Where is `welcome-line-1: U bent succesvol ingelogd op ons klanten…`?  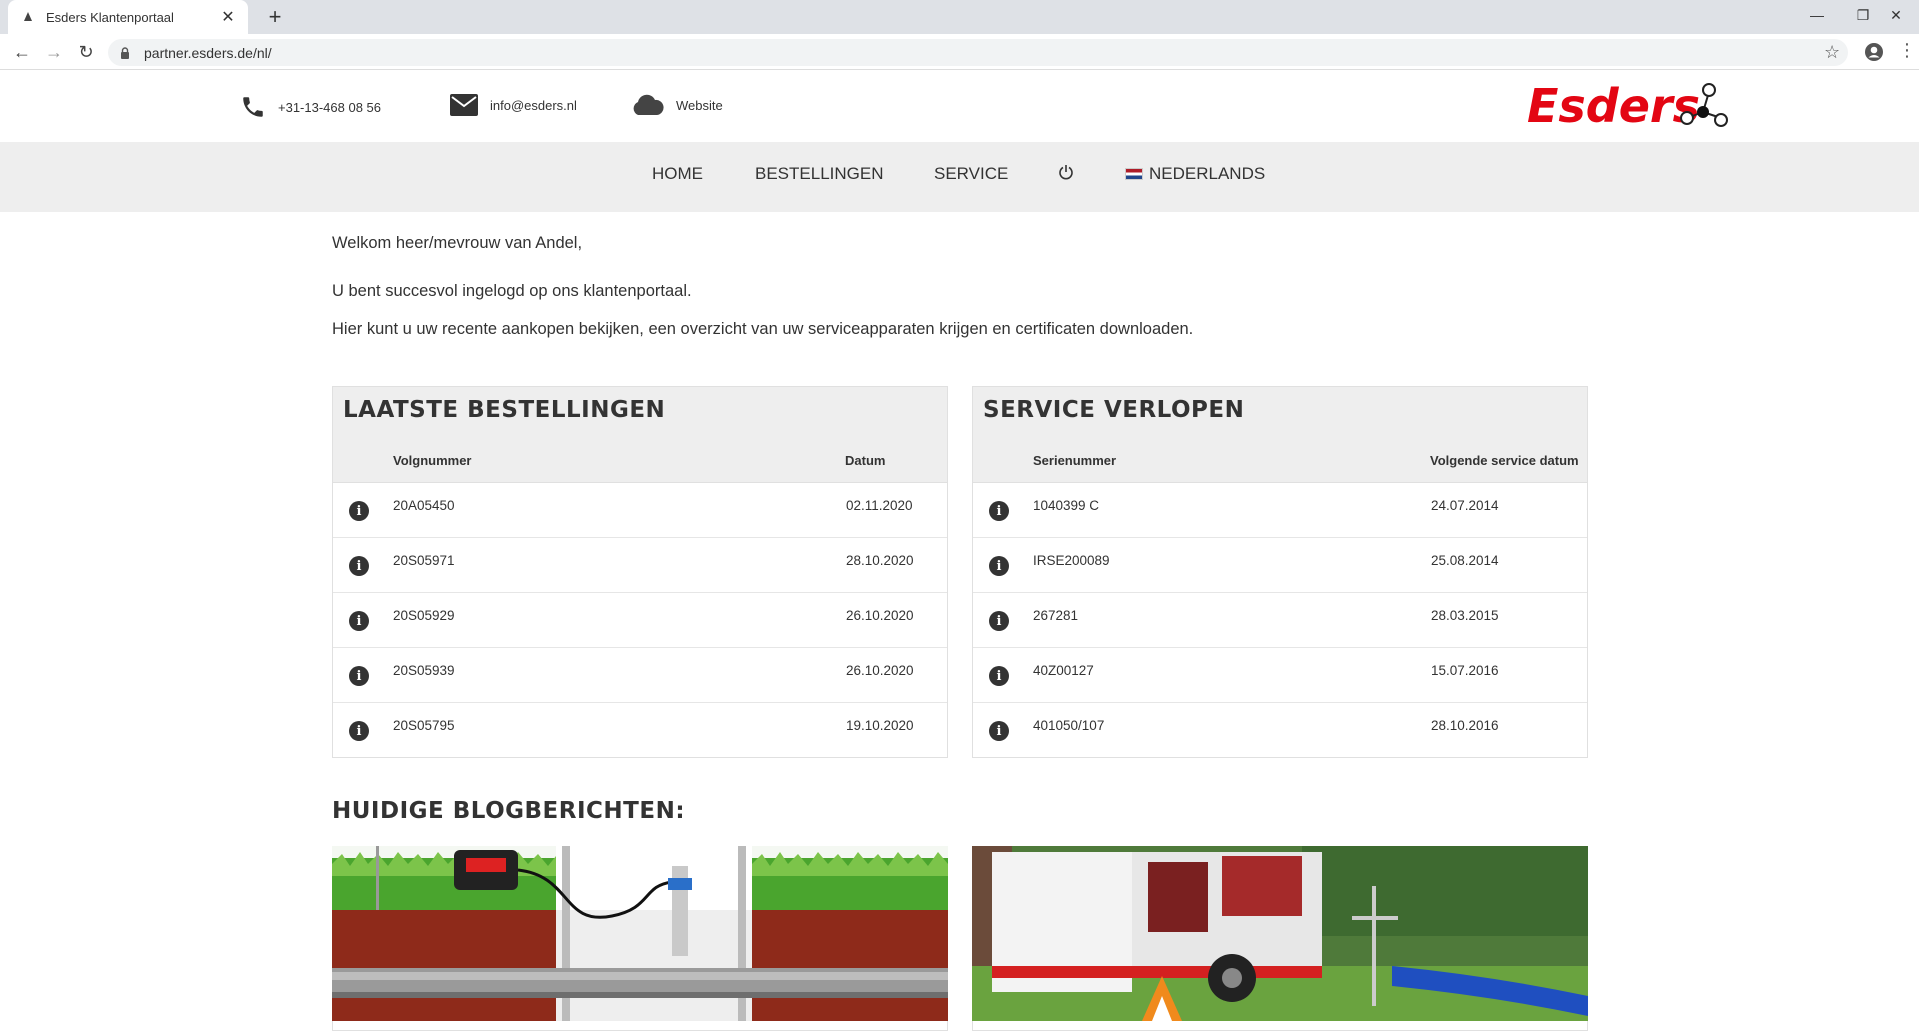
welcome-line-1: U bent succesvol ingelogd op ons klanten… is located at coordinates (512, 291).